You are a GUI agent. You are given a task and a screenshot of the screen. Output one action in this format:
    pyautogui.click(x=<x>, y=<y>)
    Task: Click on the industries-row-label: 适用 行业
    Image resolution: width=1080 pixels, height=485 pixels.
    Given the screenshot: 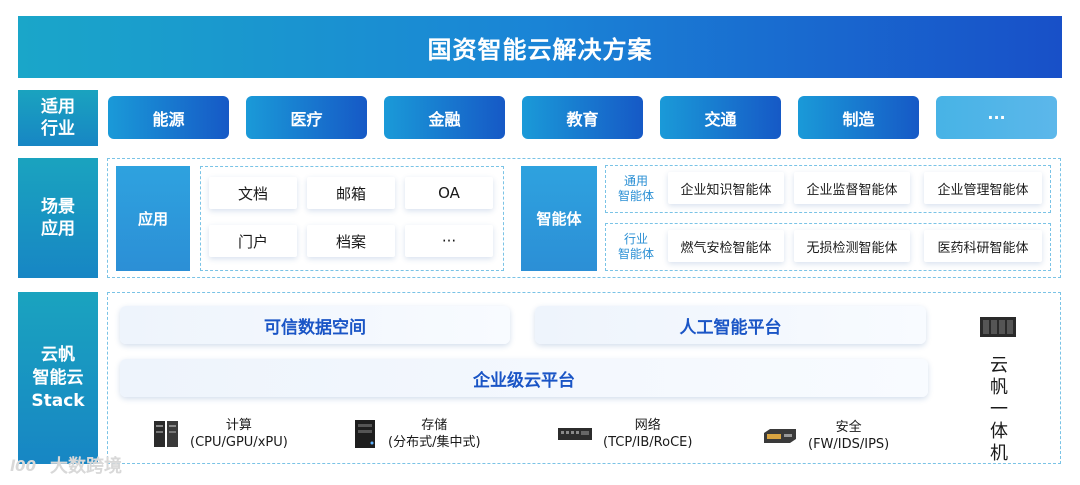 What is the action you would take?
    pyautogui.click(x=58, y=118)
    